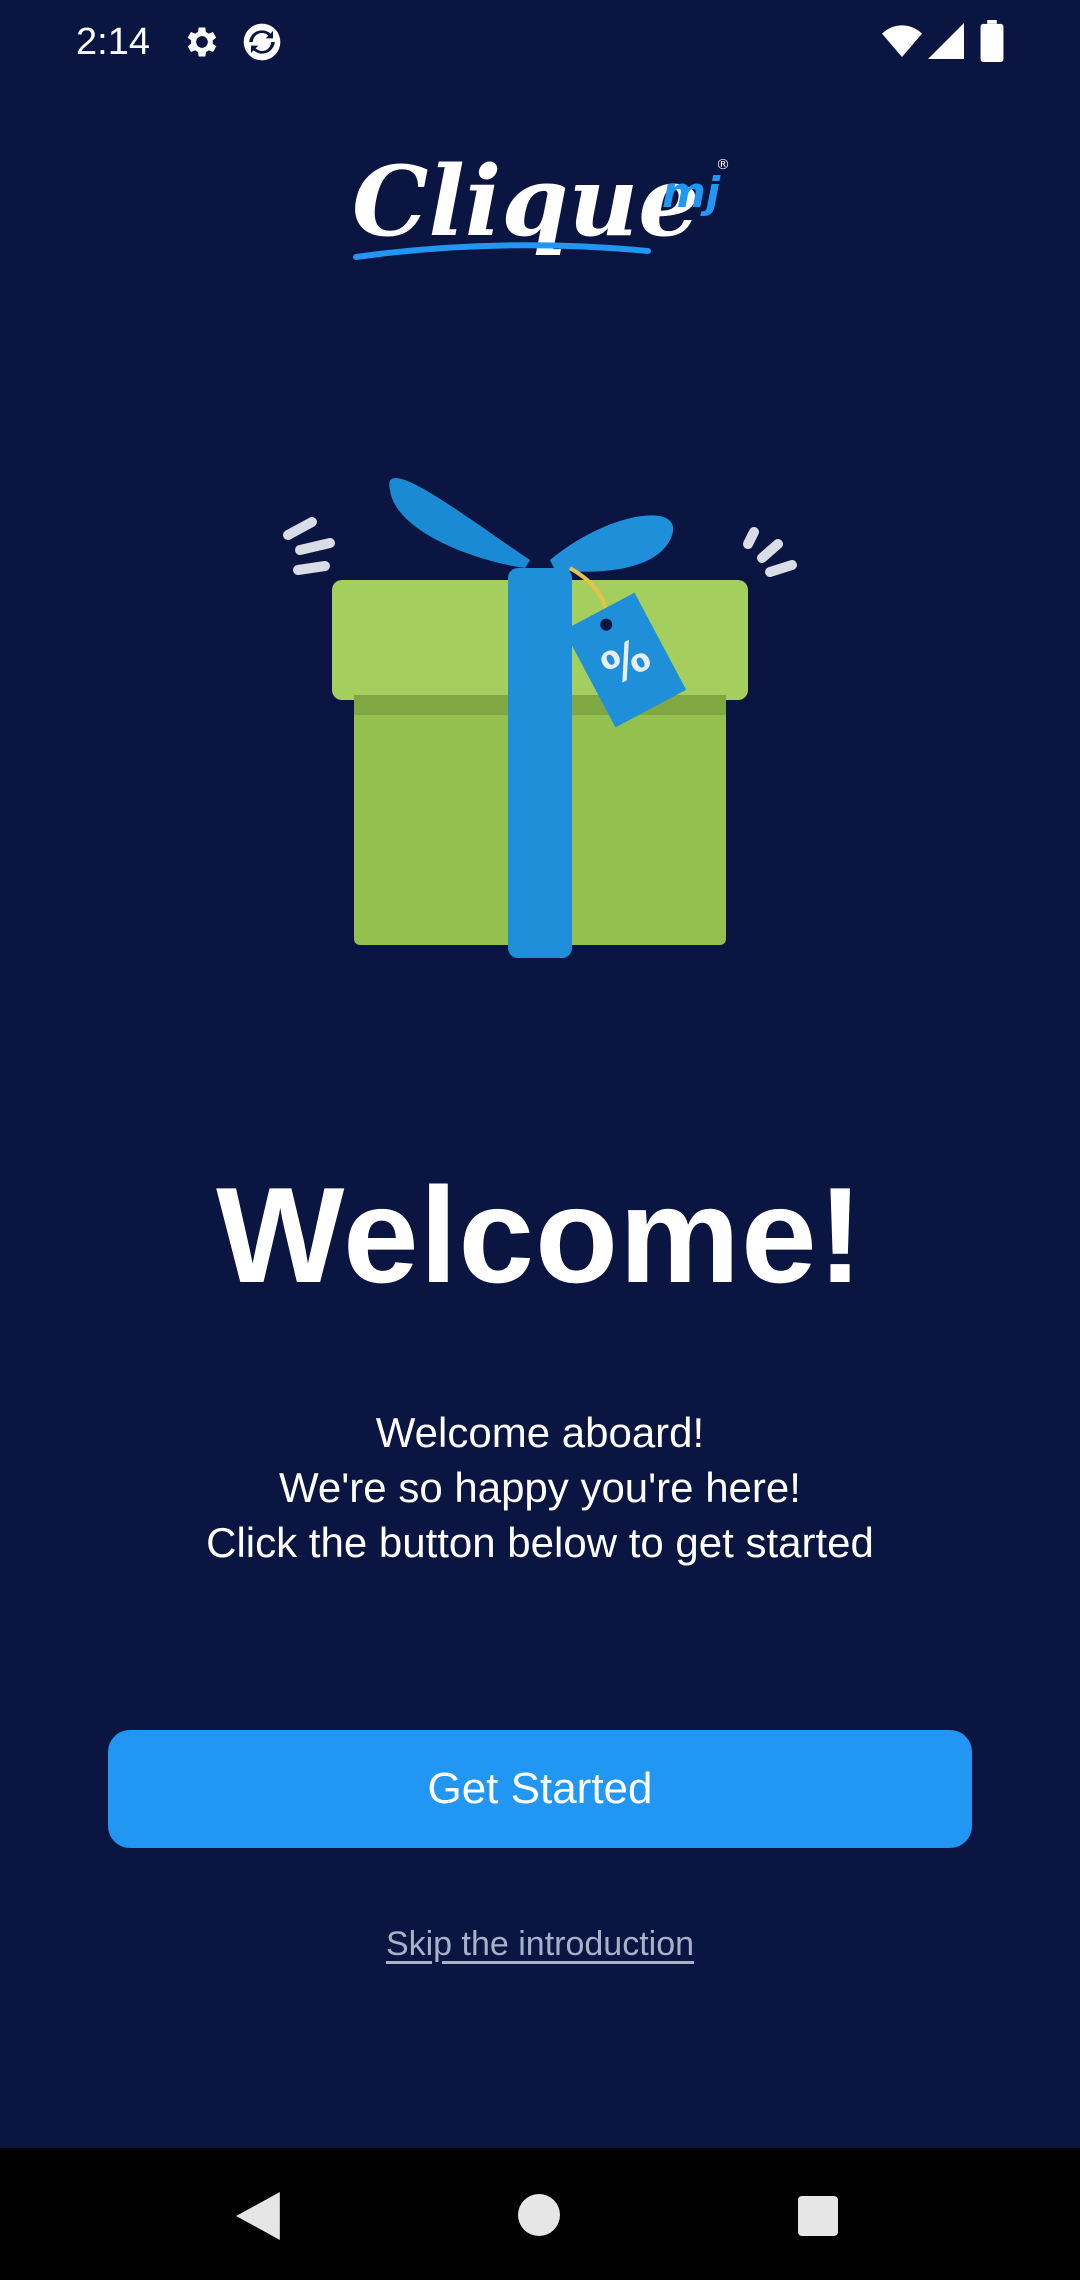 This screenshot has width=1080, height=2280. I want to click on skip-introduction-link: Skip the introduction, so click(540, 1944).